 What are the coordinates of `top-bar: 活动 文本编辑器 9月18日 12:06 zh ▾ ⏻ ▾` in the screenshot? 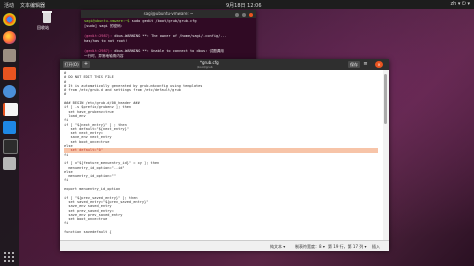 It's located at (237, 4).